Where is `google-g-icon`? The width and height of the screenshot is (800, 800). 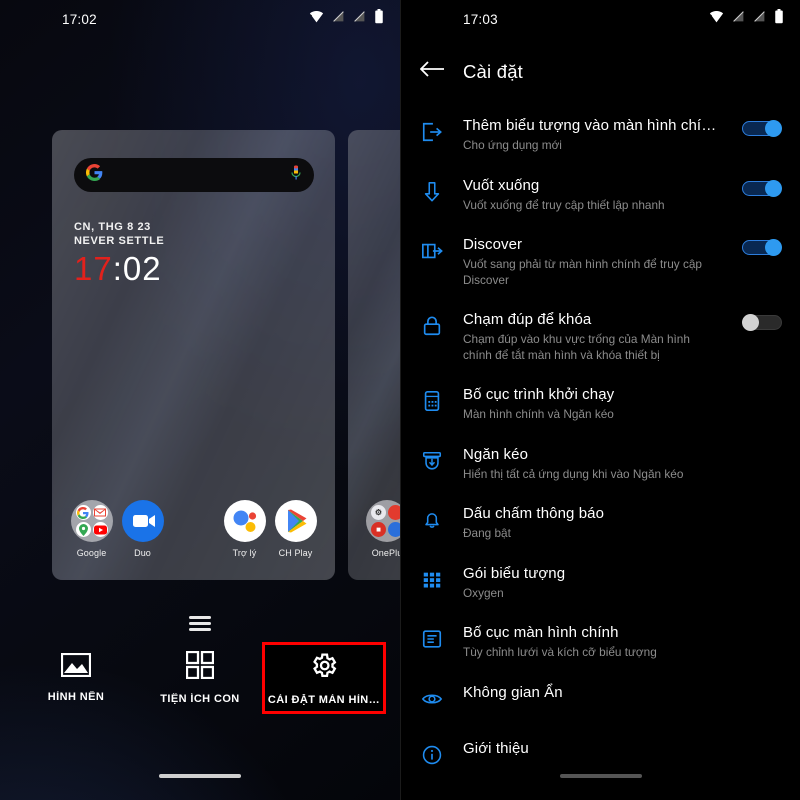
google-g-icon is located at coordinates (94, 175).